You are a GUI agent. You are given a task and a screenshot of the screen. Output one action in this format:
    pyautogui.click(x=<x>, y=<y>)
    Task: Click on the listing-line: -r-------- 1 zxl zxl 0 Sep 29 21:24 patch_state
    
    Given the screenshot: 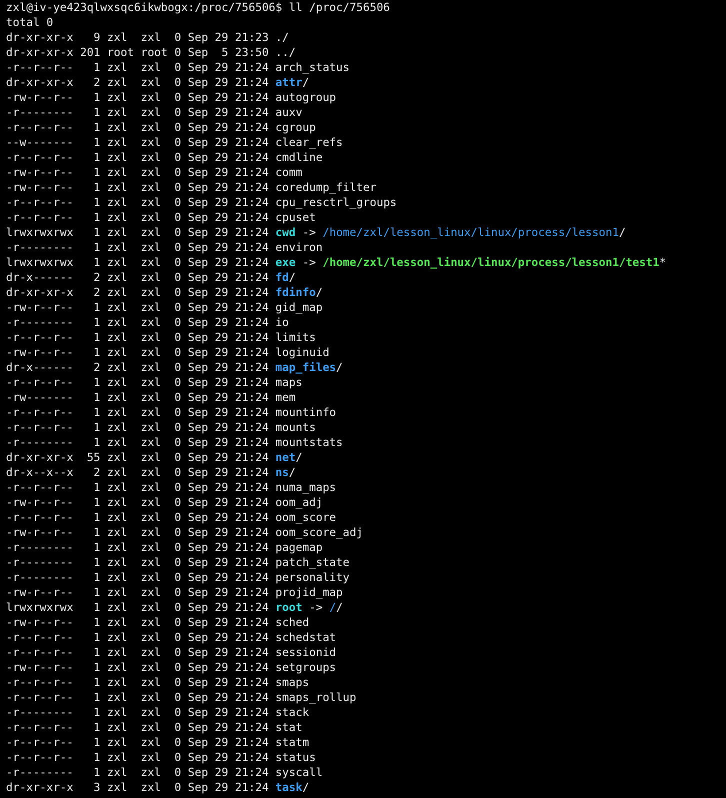 What is the action you would take?
    pyautogui.click(x=178, y=562)
    